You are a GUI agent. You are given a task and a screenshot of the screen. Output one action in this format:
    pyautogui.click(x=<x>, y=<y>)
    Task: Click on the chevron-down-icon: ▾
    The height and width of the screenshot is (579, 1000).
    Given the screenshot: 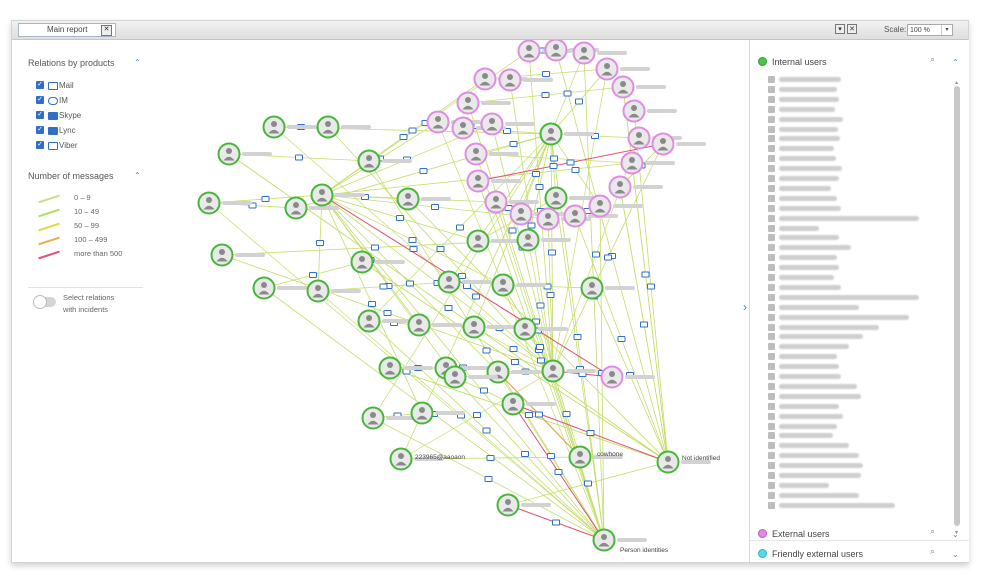 What is the action you would take?
    pyautogui.click(x=946, y=30)
    